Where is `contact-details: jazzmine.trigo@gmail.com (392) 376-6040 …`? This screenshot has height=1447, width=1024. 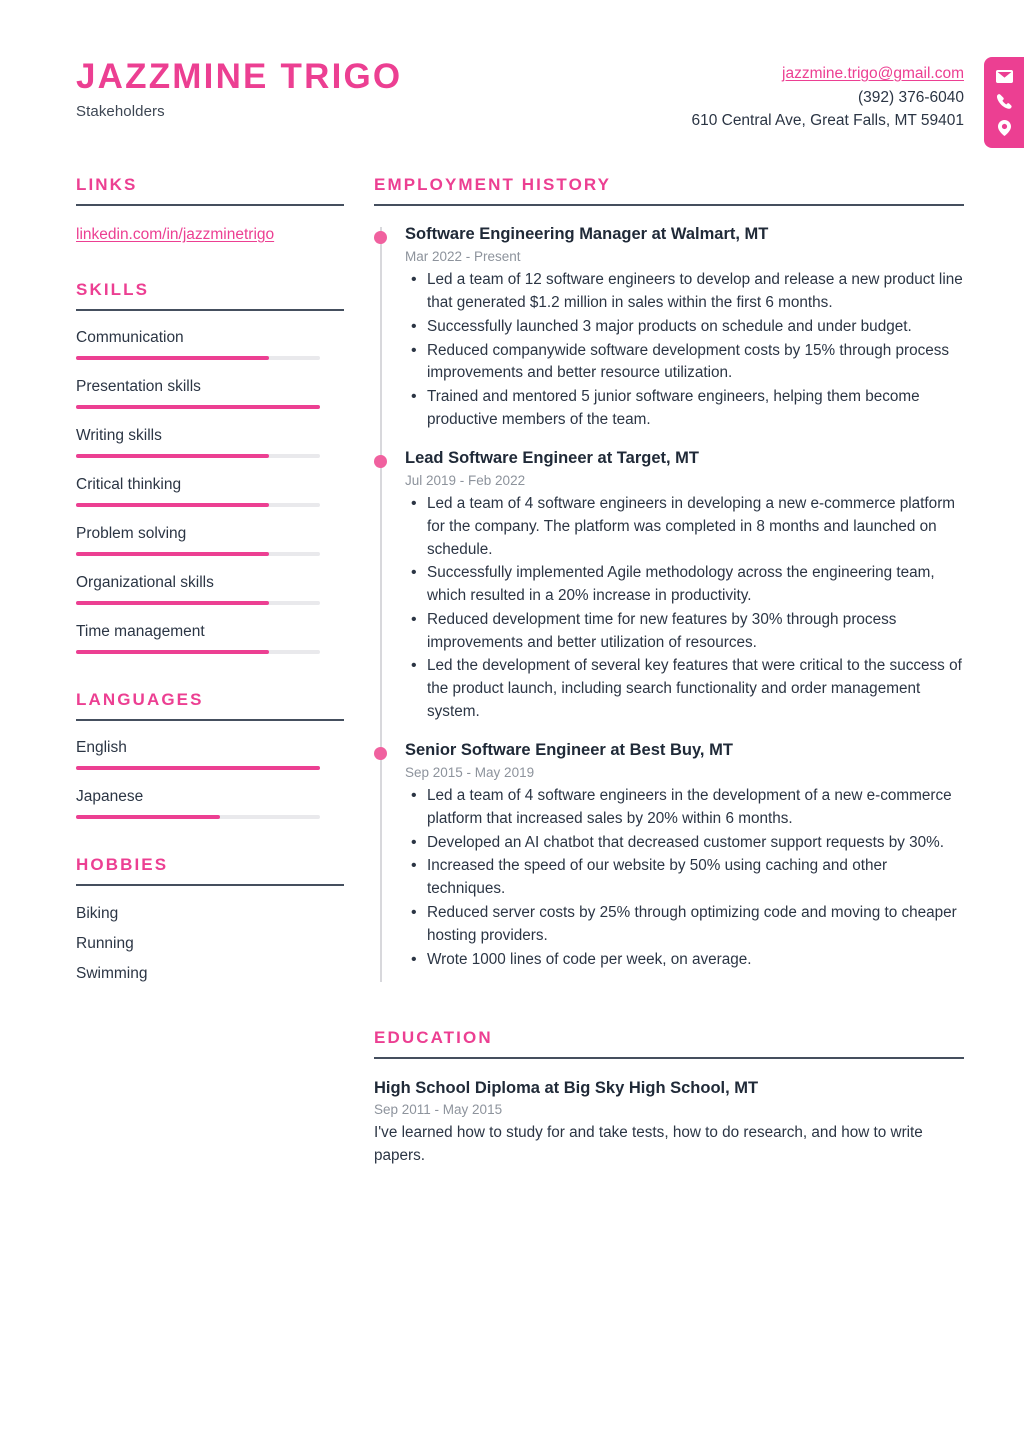 contact-details: jazzmine.trigo@gmail.com (392) 376-6040 … is located at coordinates (827, 97).